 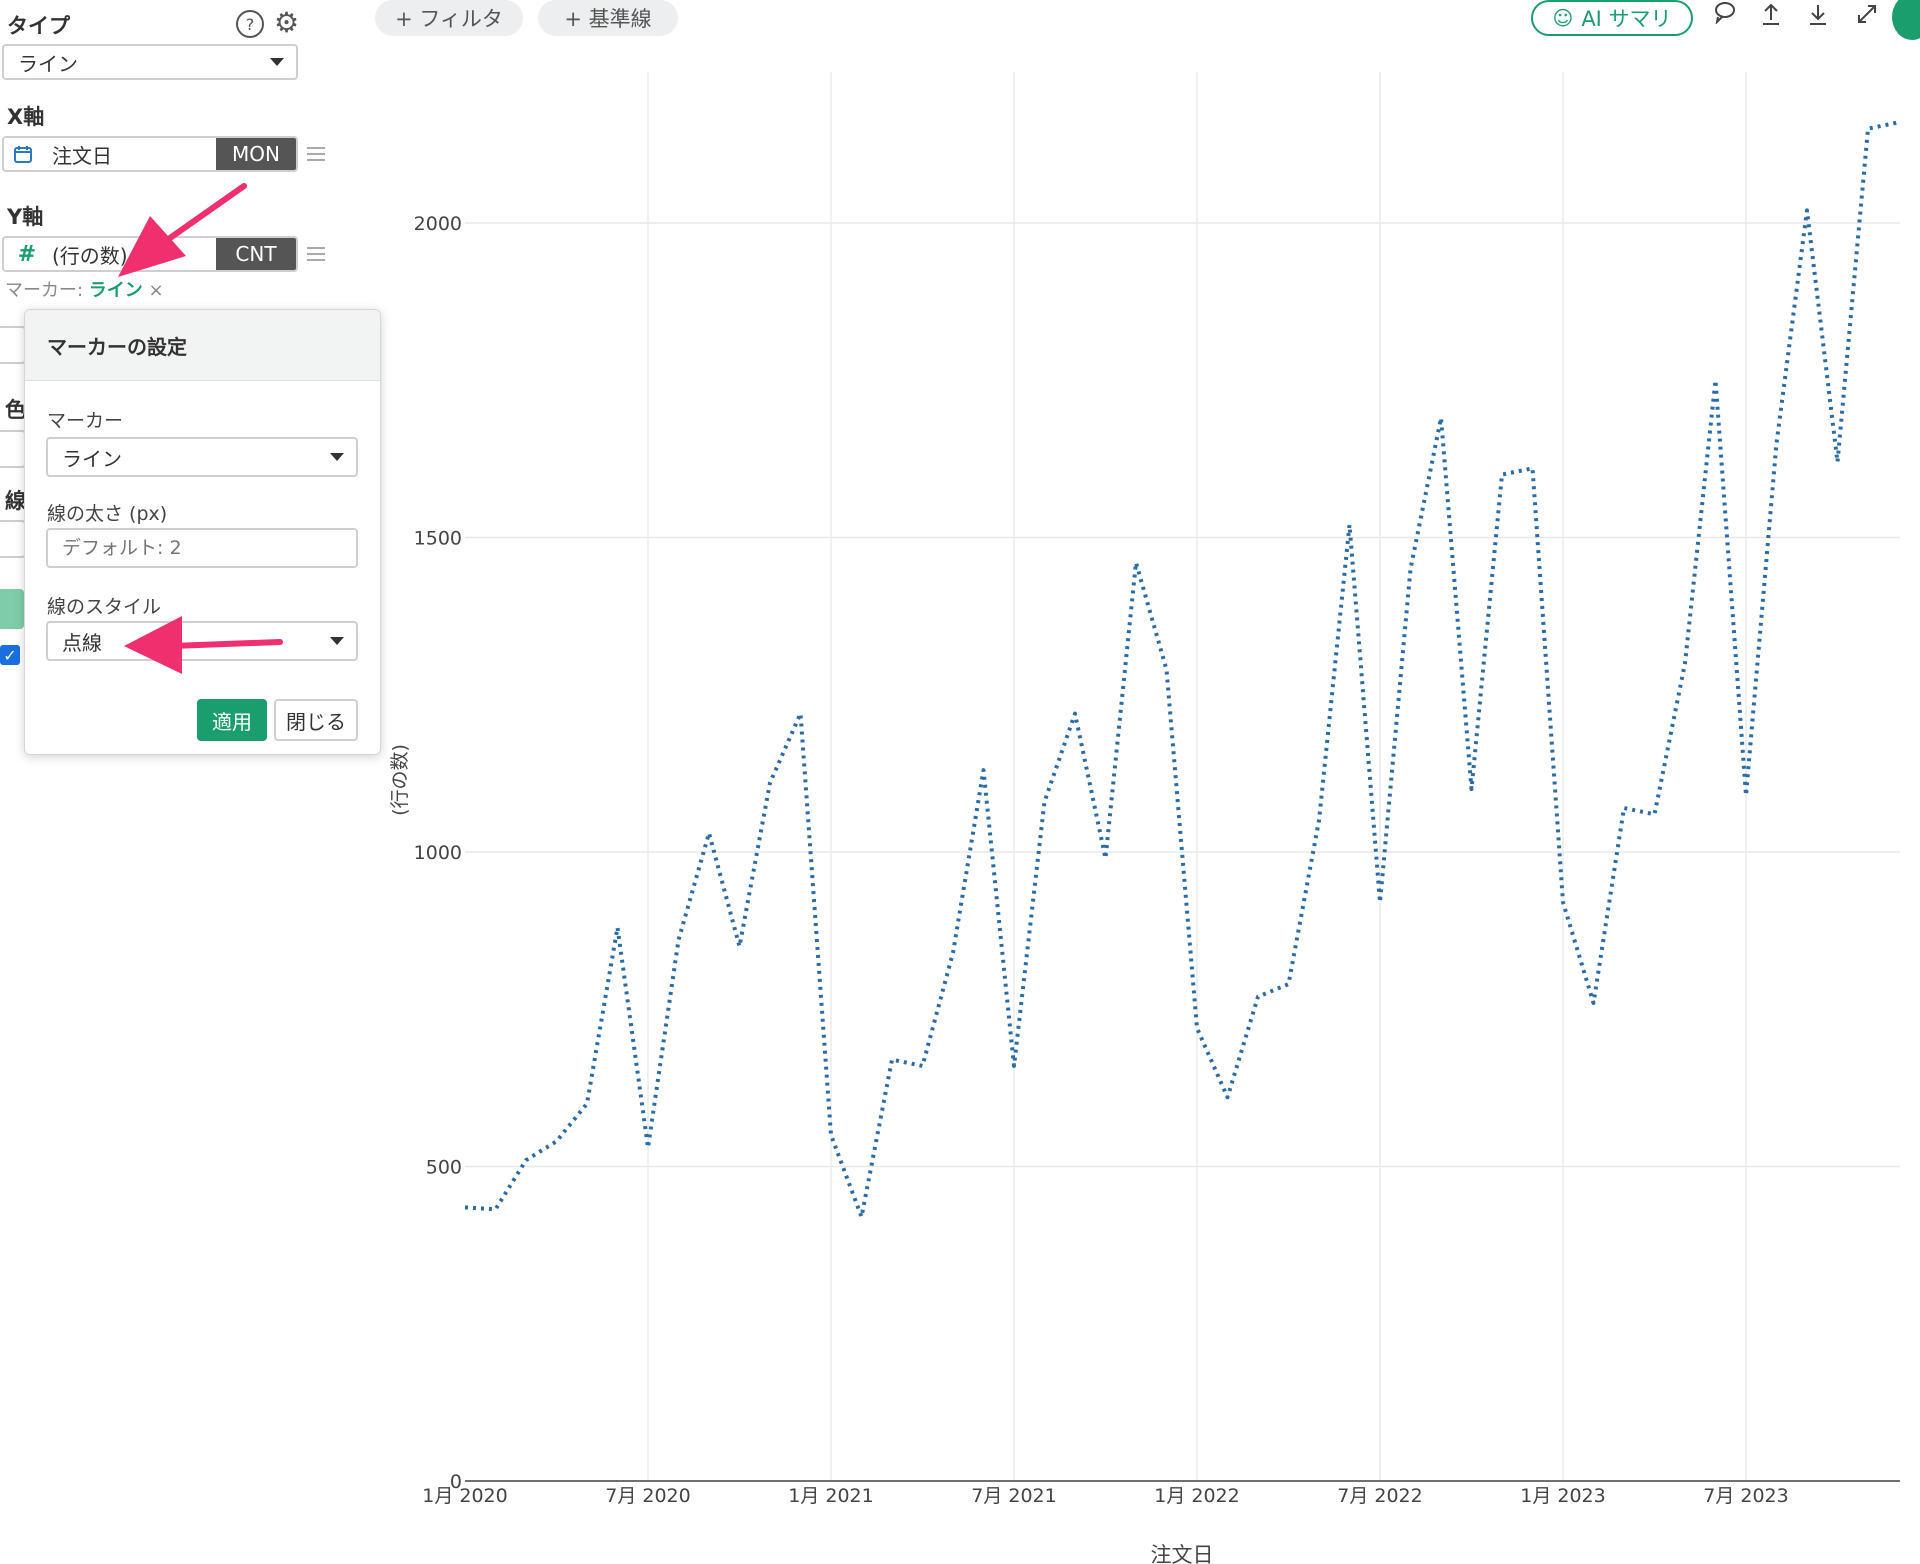 I want to click on x-tick-label: 1月 2020, so click(x=464, y=1496).